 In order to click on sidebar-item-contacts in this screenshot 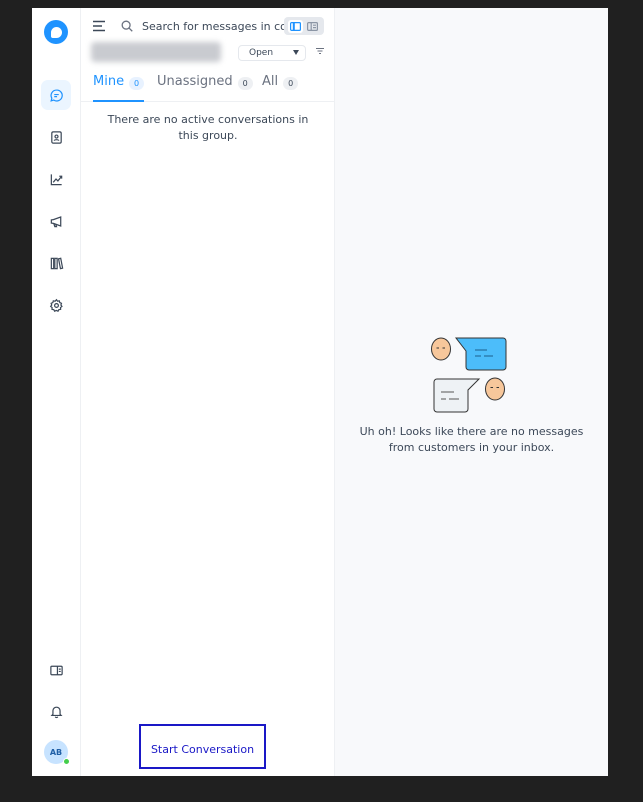, I will do `click(56, 137)`.